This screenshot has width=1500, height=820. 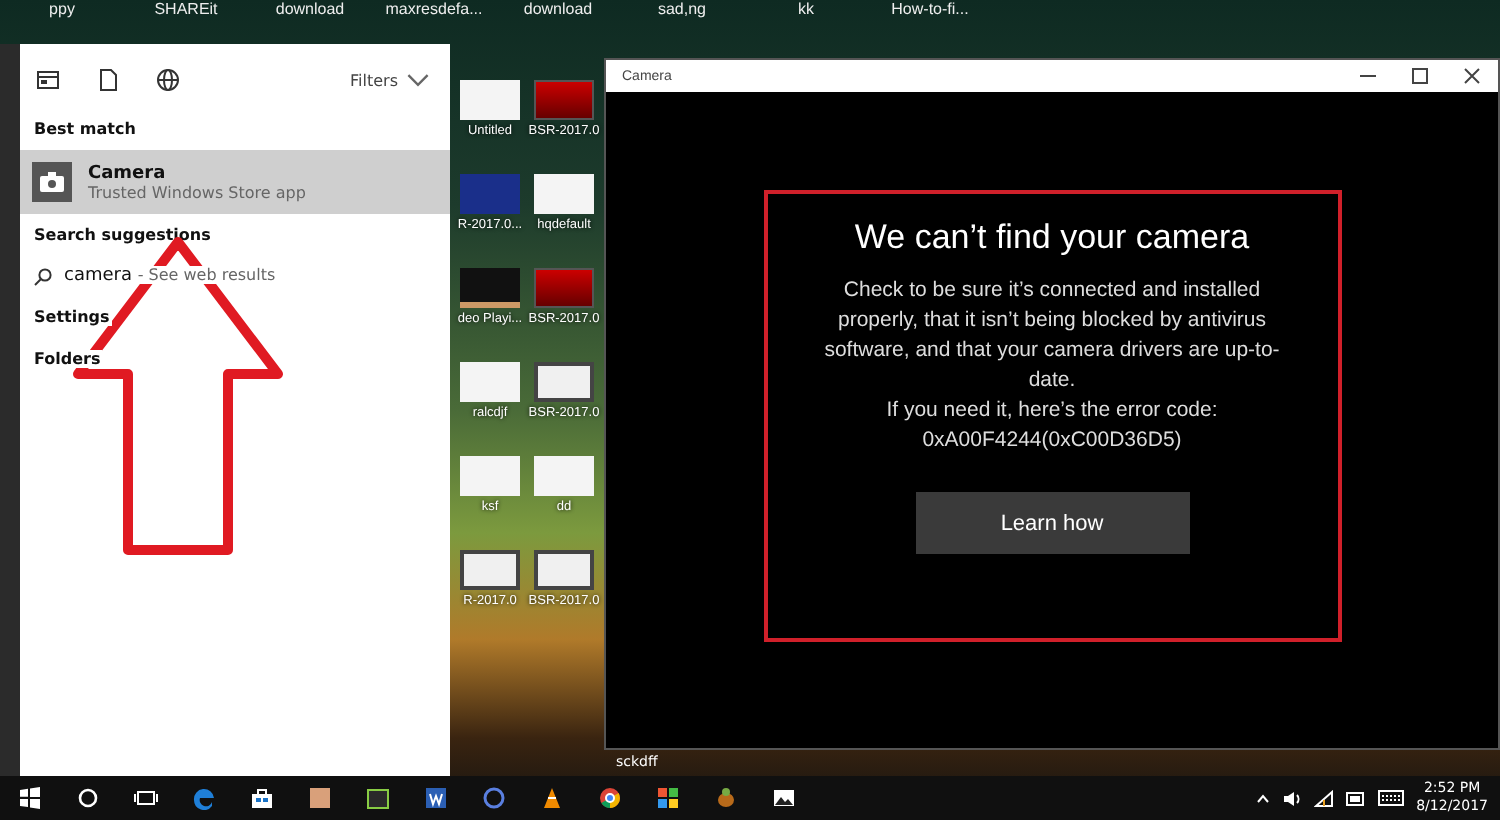 I want to click on search-result: Camera Trusted Windows Store app, so click(x=235, y=182).